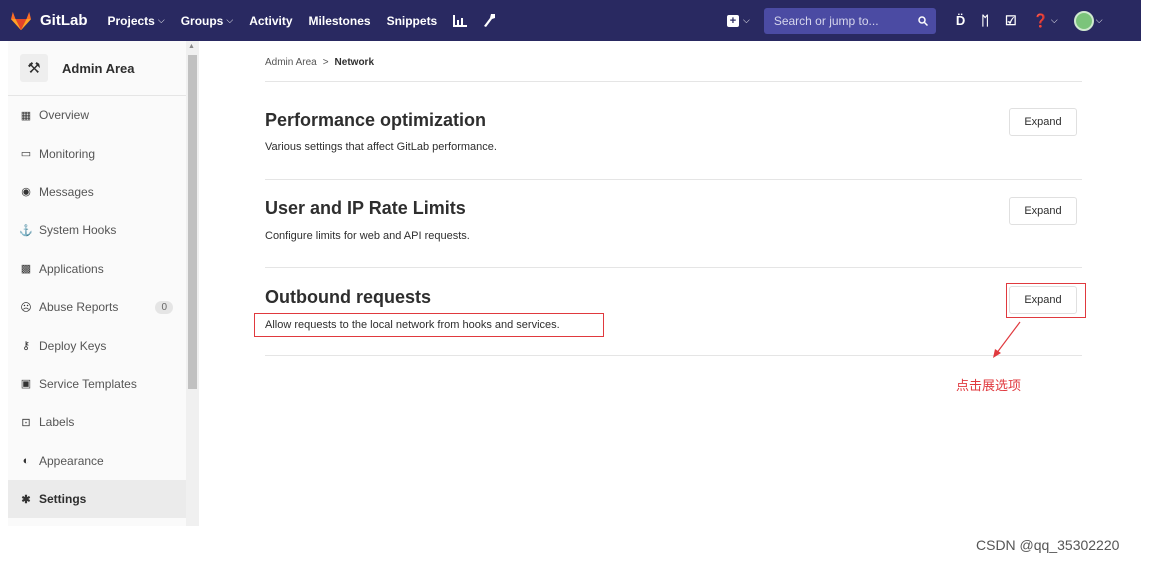 The width and height of the screenshot is (1161, 561). I want to click on breadcrumb-parent: Admin Area, so click(291, 62).